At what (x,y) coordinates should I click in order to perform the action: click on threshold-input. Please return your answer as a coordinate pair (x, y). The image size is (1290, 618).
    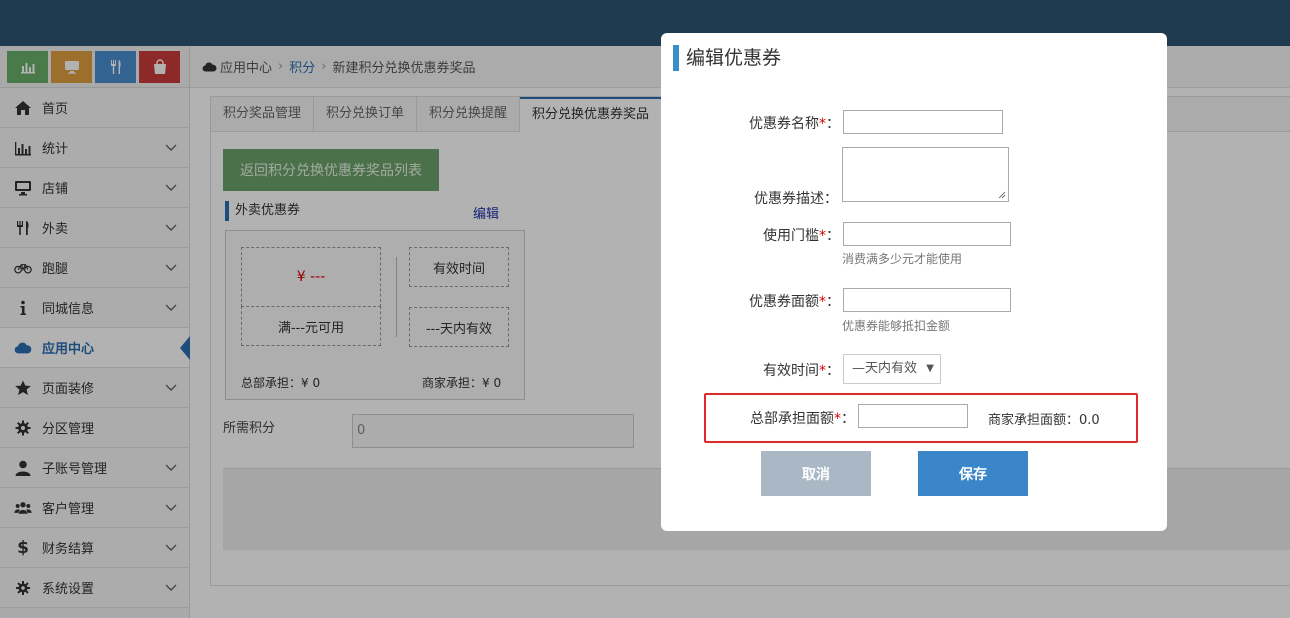
    Looking at the image, I should click on (927, 234).